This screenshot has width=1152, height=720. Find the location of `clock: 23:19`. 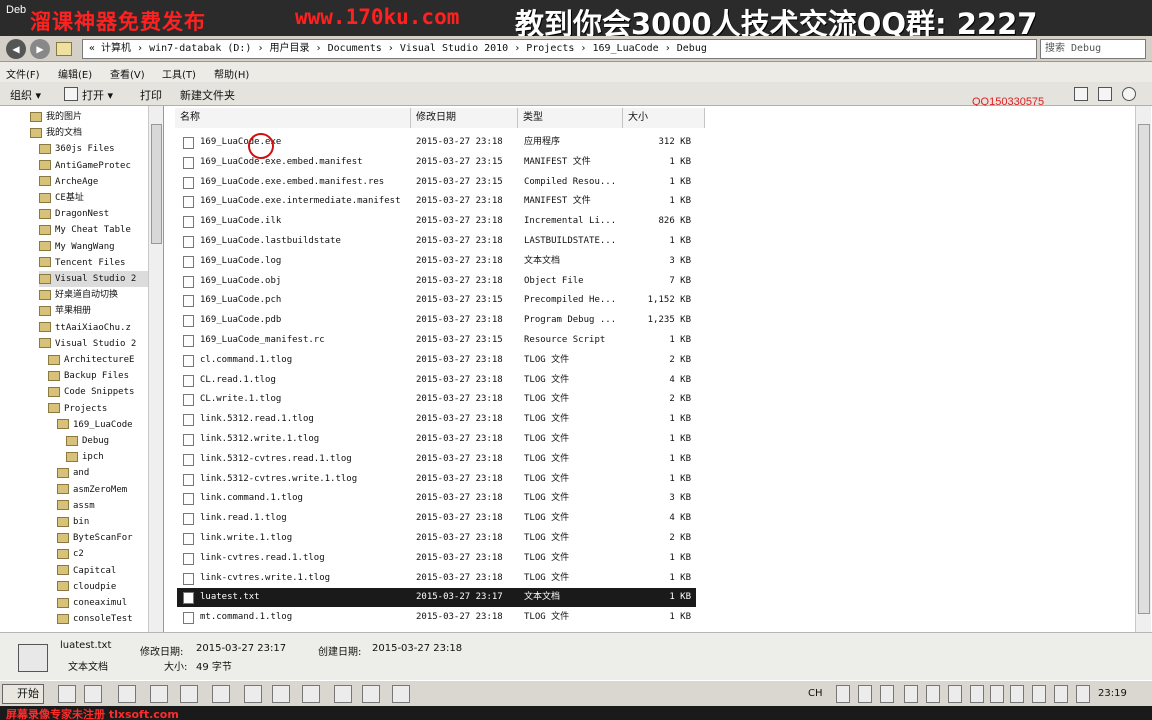

clock: 23:19 is located at coordinates (1112, 693).